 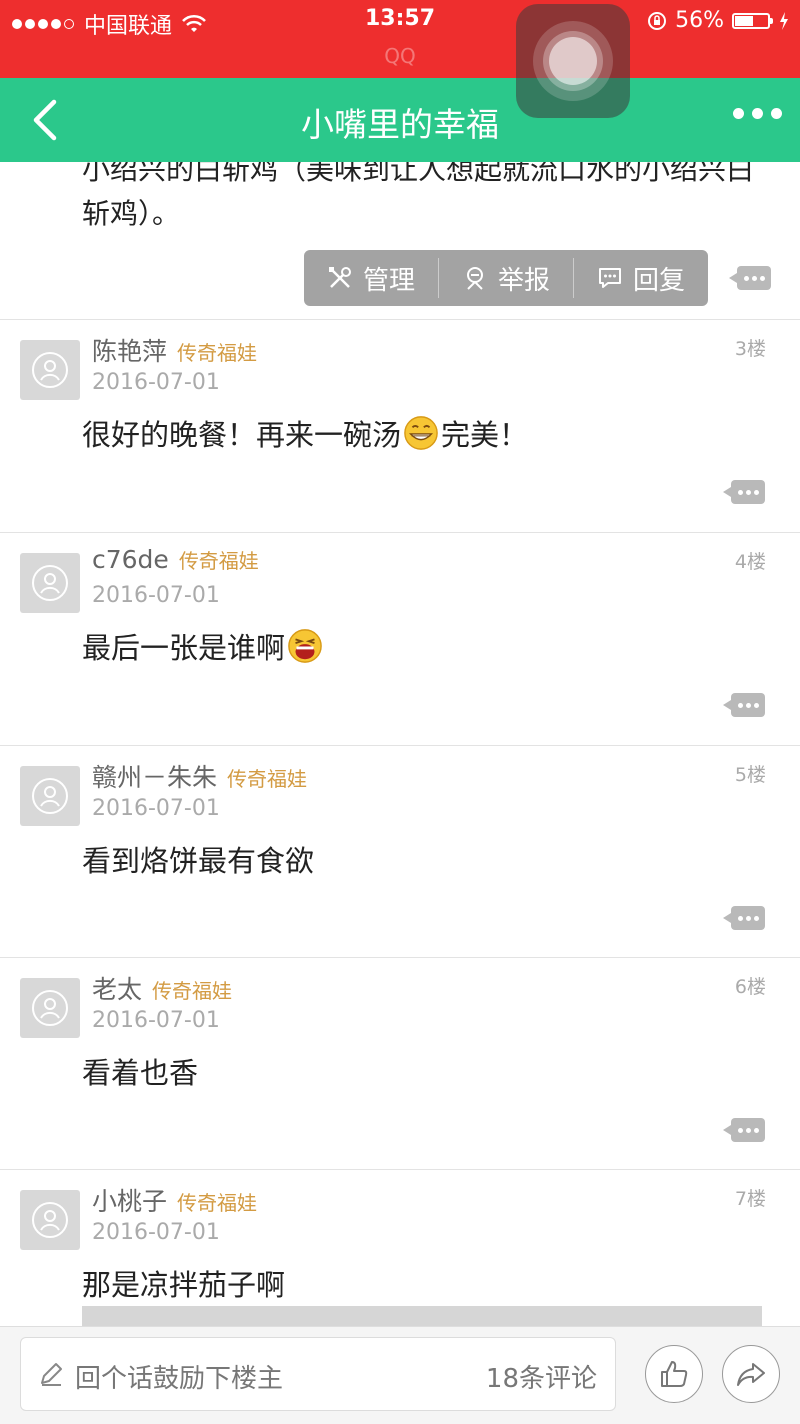 I want to click on grin-emoji-icon, so click(x=421, y=433).